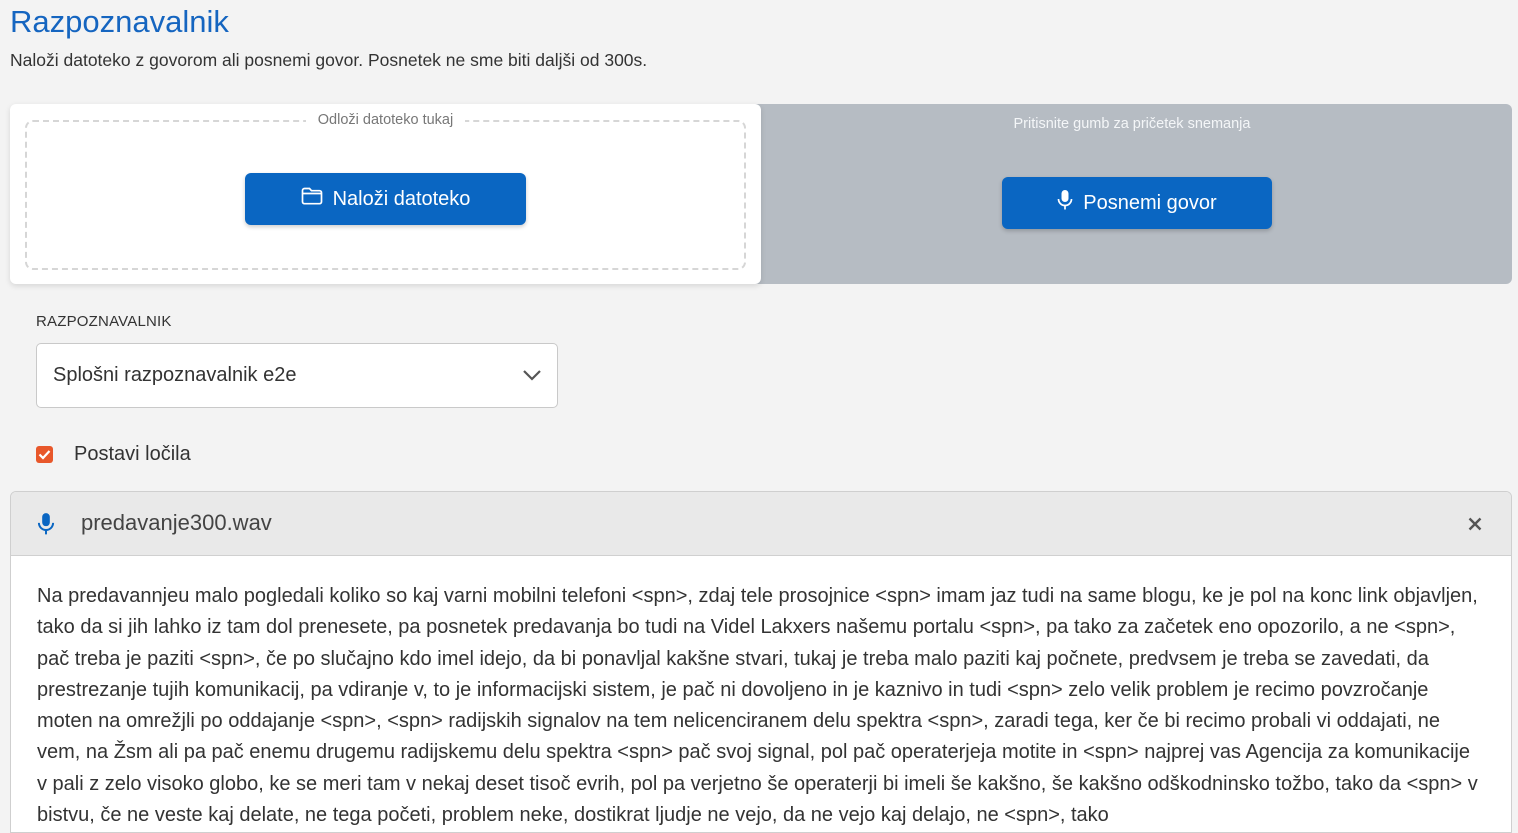 This screenshot has width=1518, height=833. I want to click on folder-icon, so click(312, 199).